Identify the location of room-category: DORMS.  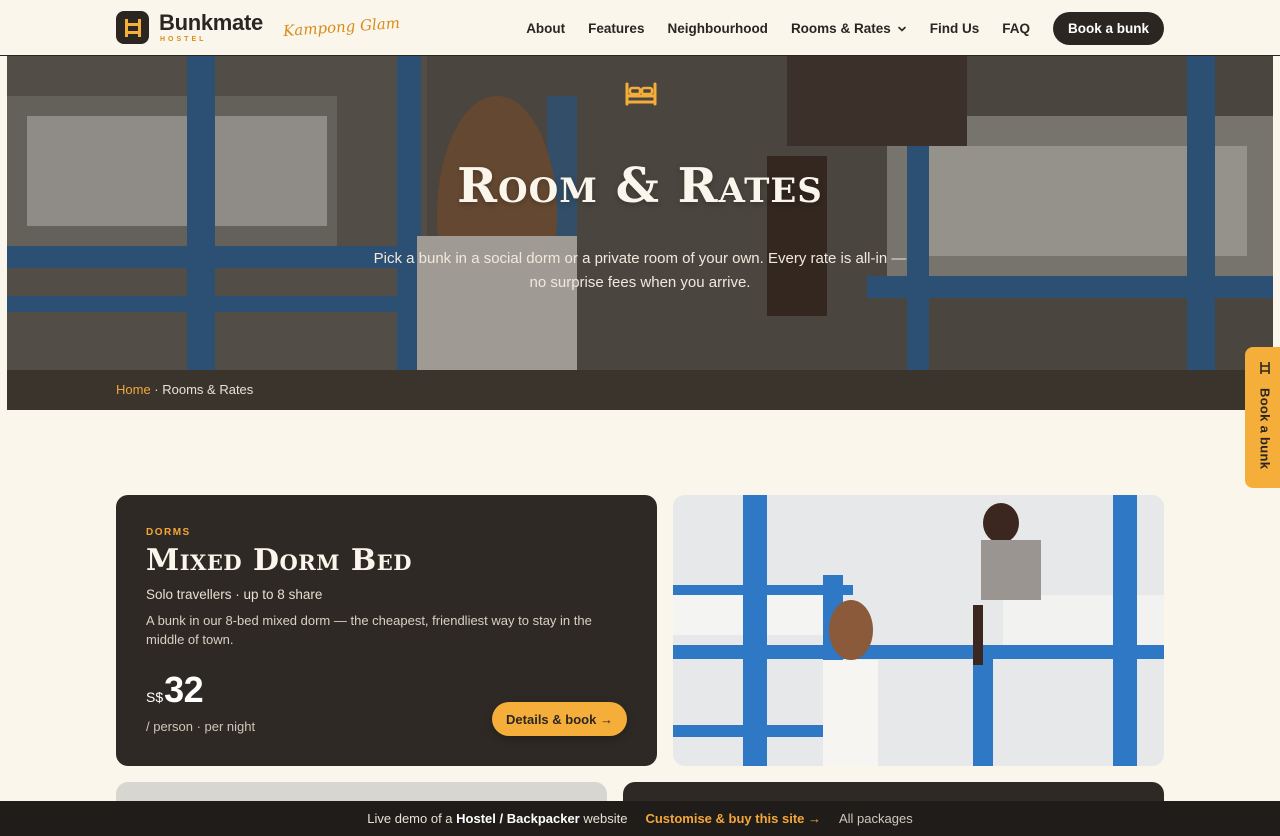
(168, 532).